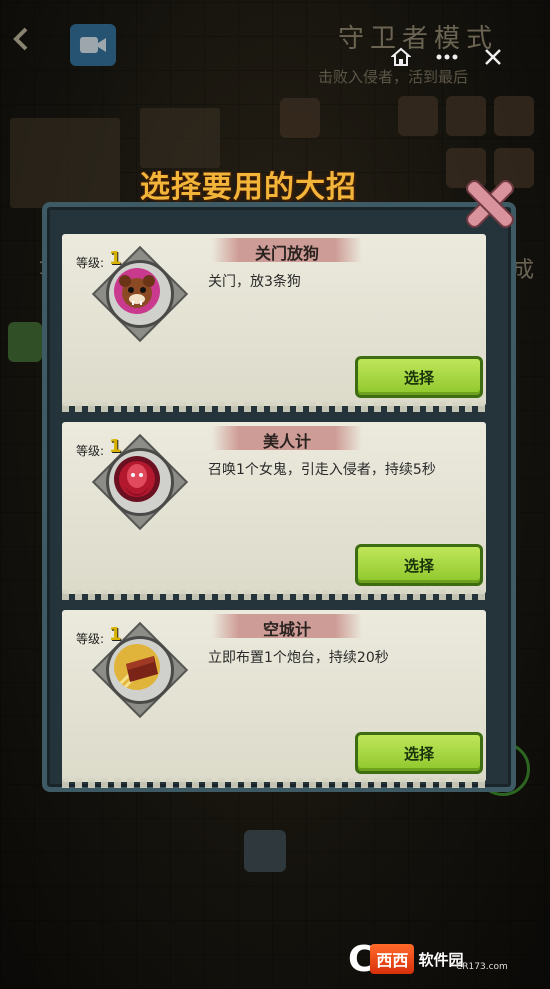  I want to click on ghost-girl-icon, so click(137, 479).